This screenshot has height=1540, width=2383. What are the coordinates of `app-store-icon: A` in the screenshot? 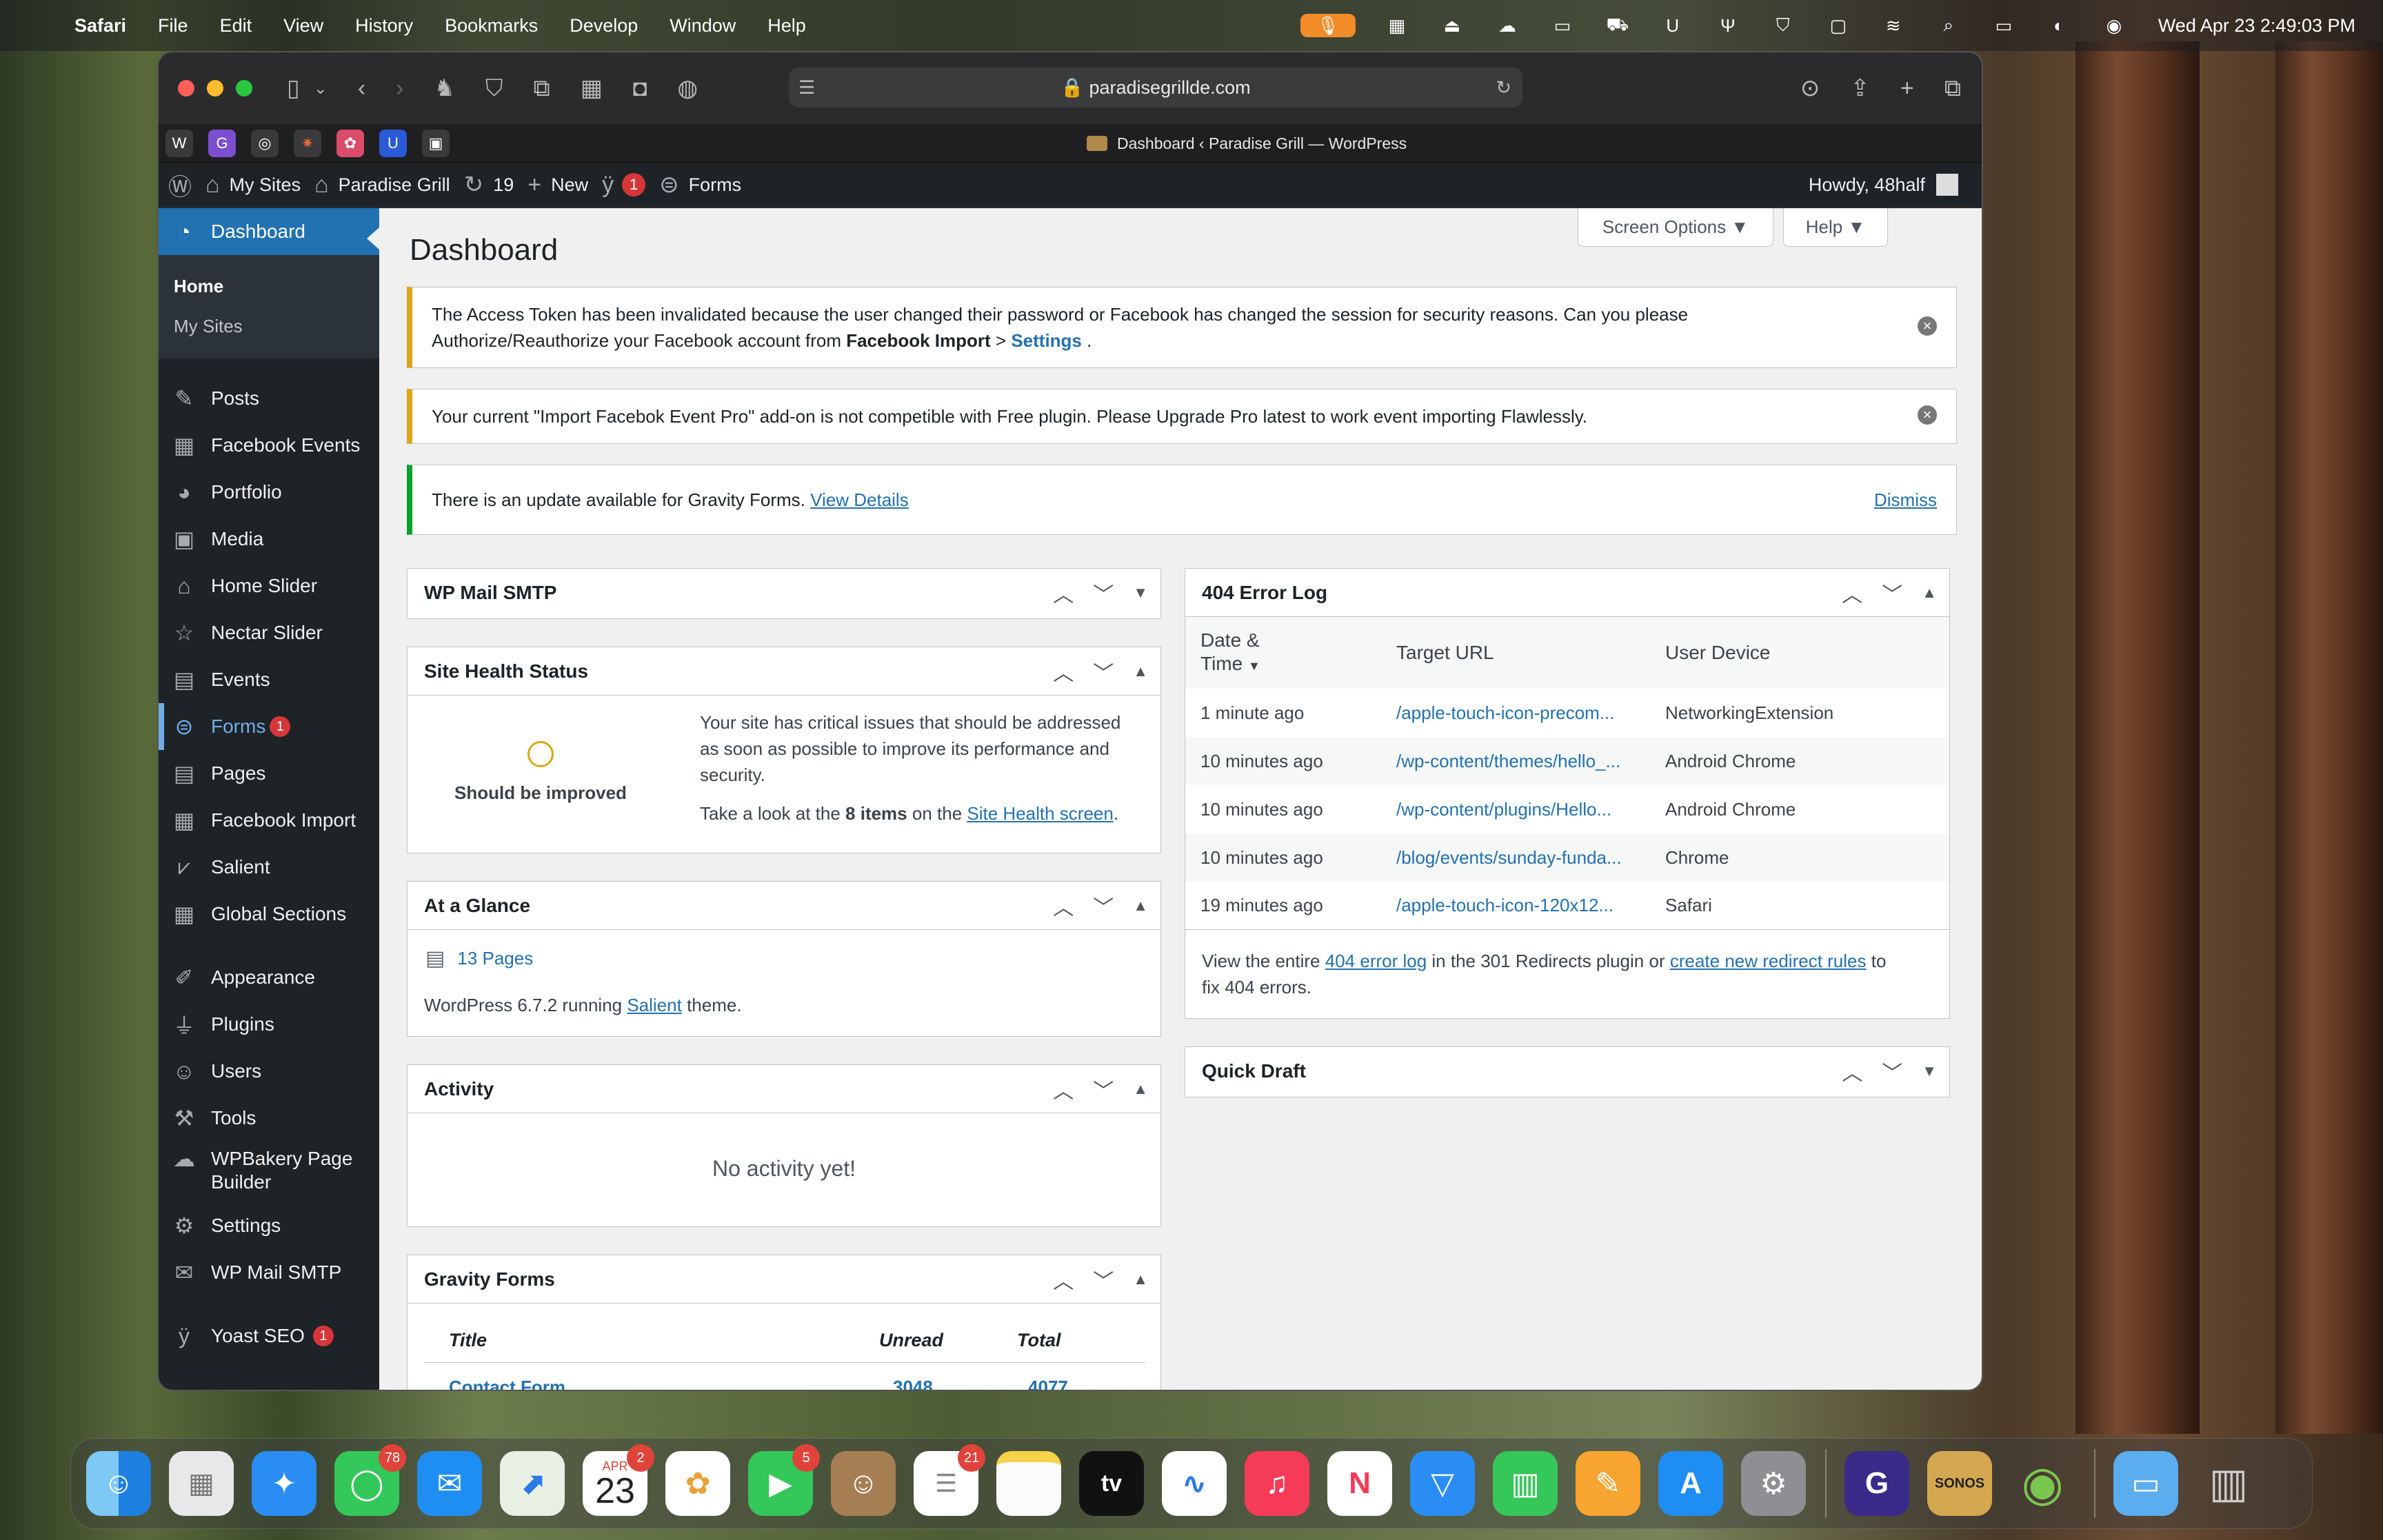 It's located at (1690, 1484).